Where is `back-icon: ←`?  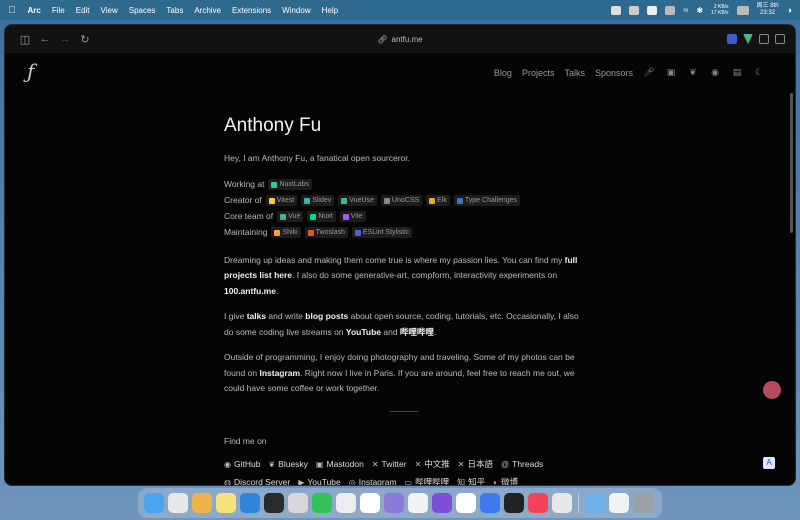
back-icon: ← is located at coordinates (45, 39).